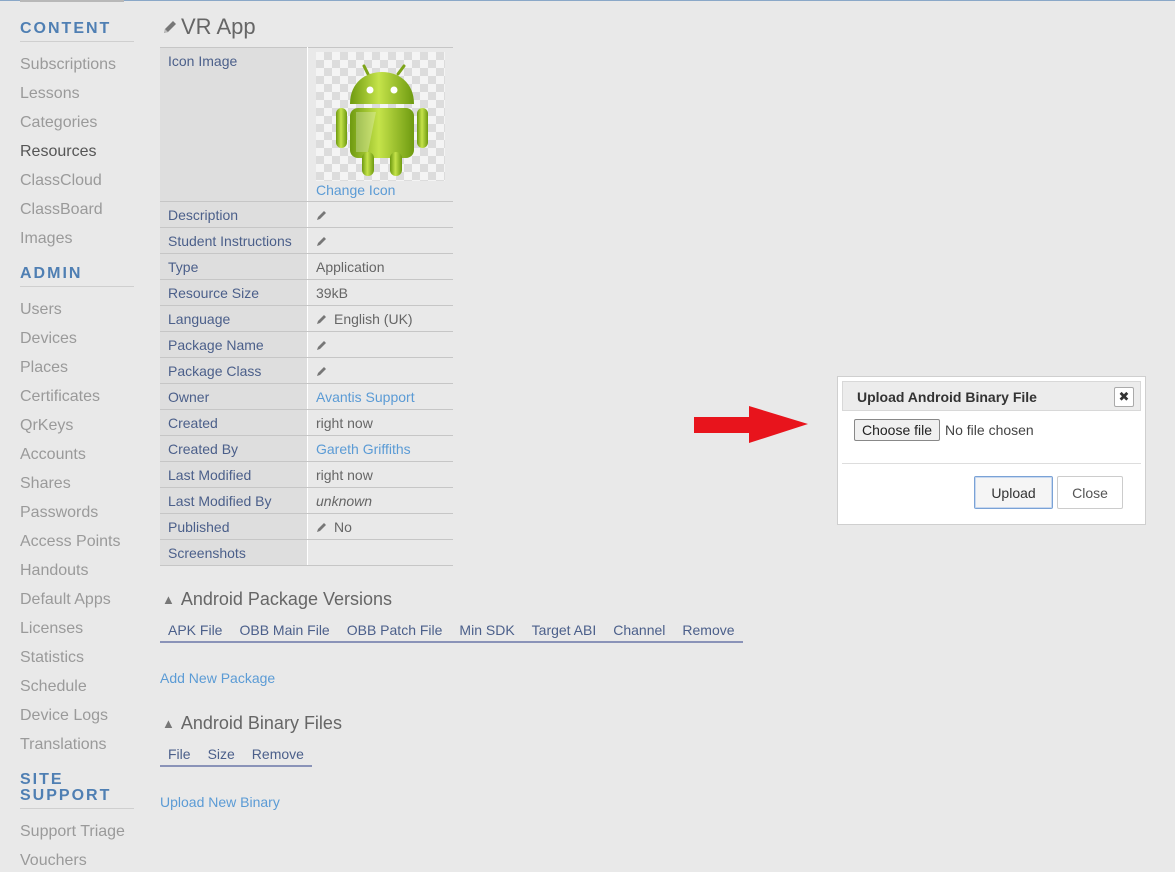 This screenshot has height=872, width=1175. What do you see at coordinates (234, 124) in the screenshot?
I see `property-key: Icon Image` at bounding box center [234, 124].